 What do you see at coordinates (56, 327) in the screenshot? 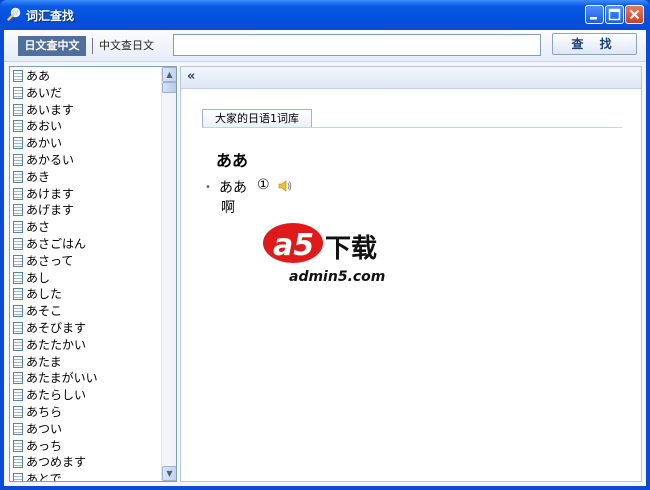
I see `list-item-label: あそびます` at bounding box center [56, 327].